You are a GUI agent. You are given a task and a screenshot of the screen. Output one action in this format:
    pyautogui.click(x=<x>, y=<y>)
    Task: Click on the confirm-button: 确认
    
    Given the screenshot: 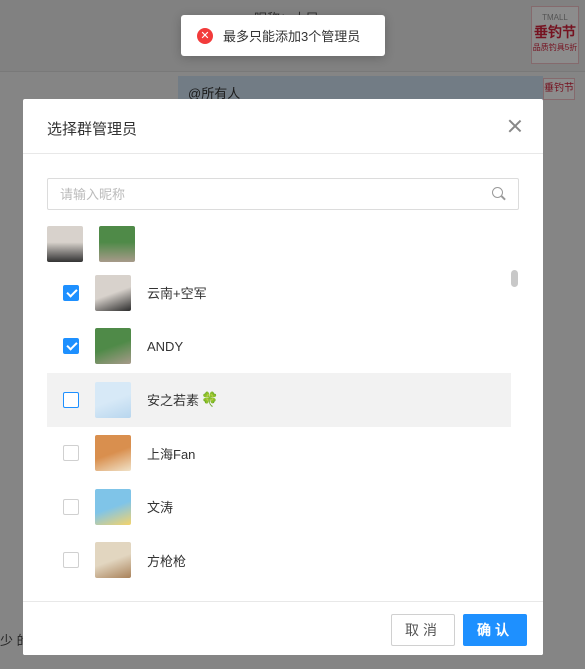 What is the action you would take?
    pyautogui.click(x=495, y=630)
    